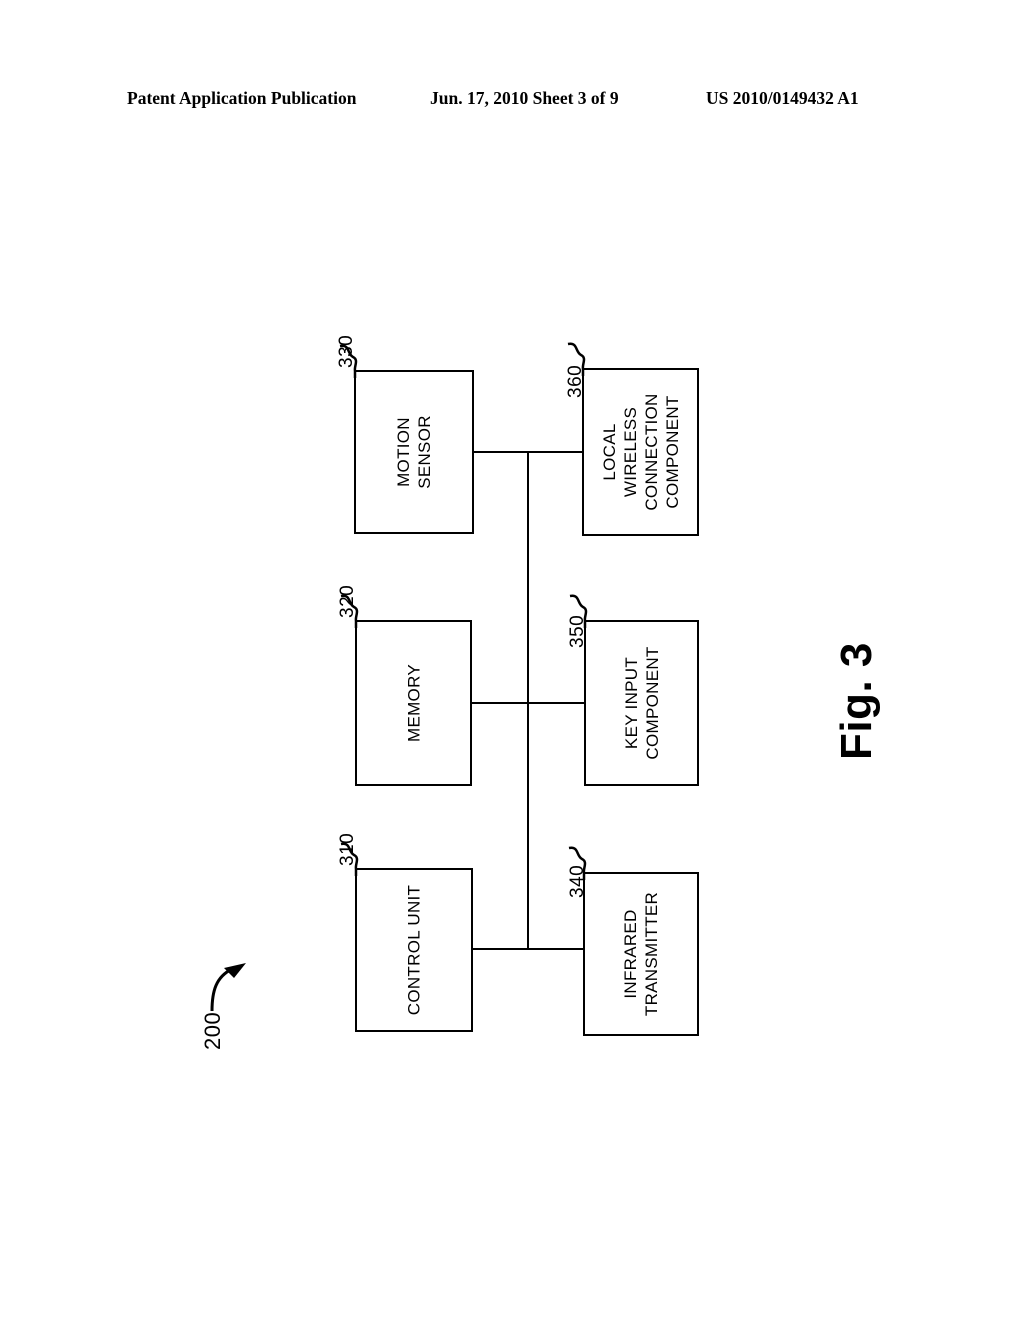 The width and height of the screenshot is (1024, 1320). I want to click on block-label-line: KEY INPUT COMPONENT, so click(641, 703).